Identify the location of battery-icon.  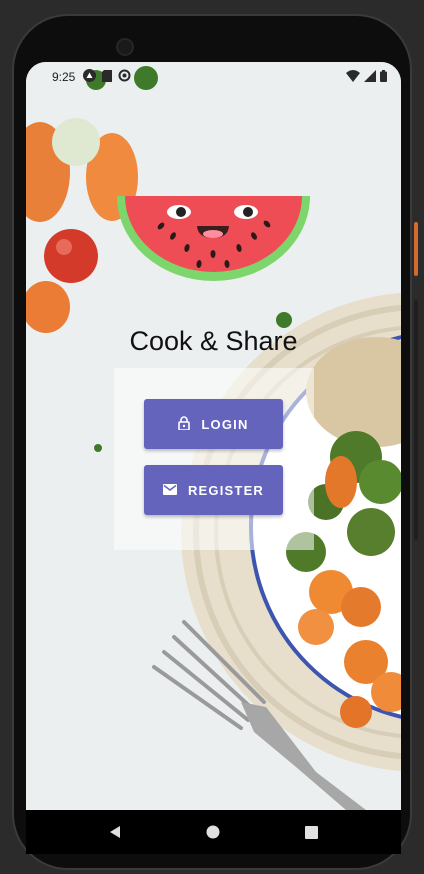
(383, 77).